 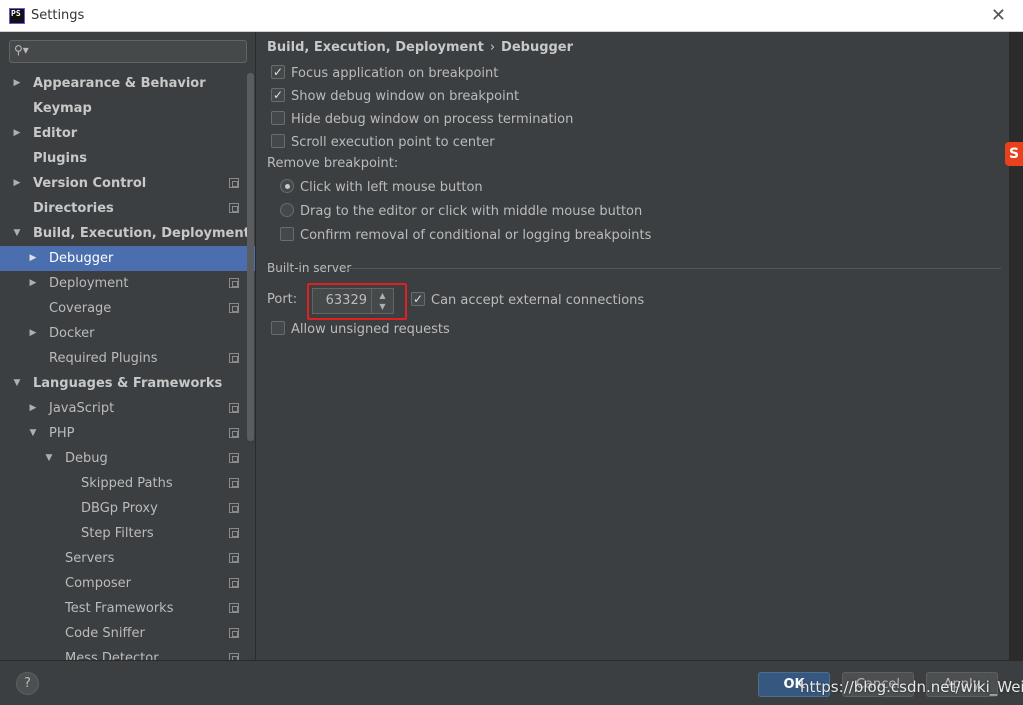 What do you see at coordinates (62, 108) in the screenshot?
I see `sidebar-item-label: Keymap` at bounding box center [62, 108].